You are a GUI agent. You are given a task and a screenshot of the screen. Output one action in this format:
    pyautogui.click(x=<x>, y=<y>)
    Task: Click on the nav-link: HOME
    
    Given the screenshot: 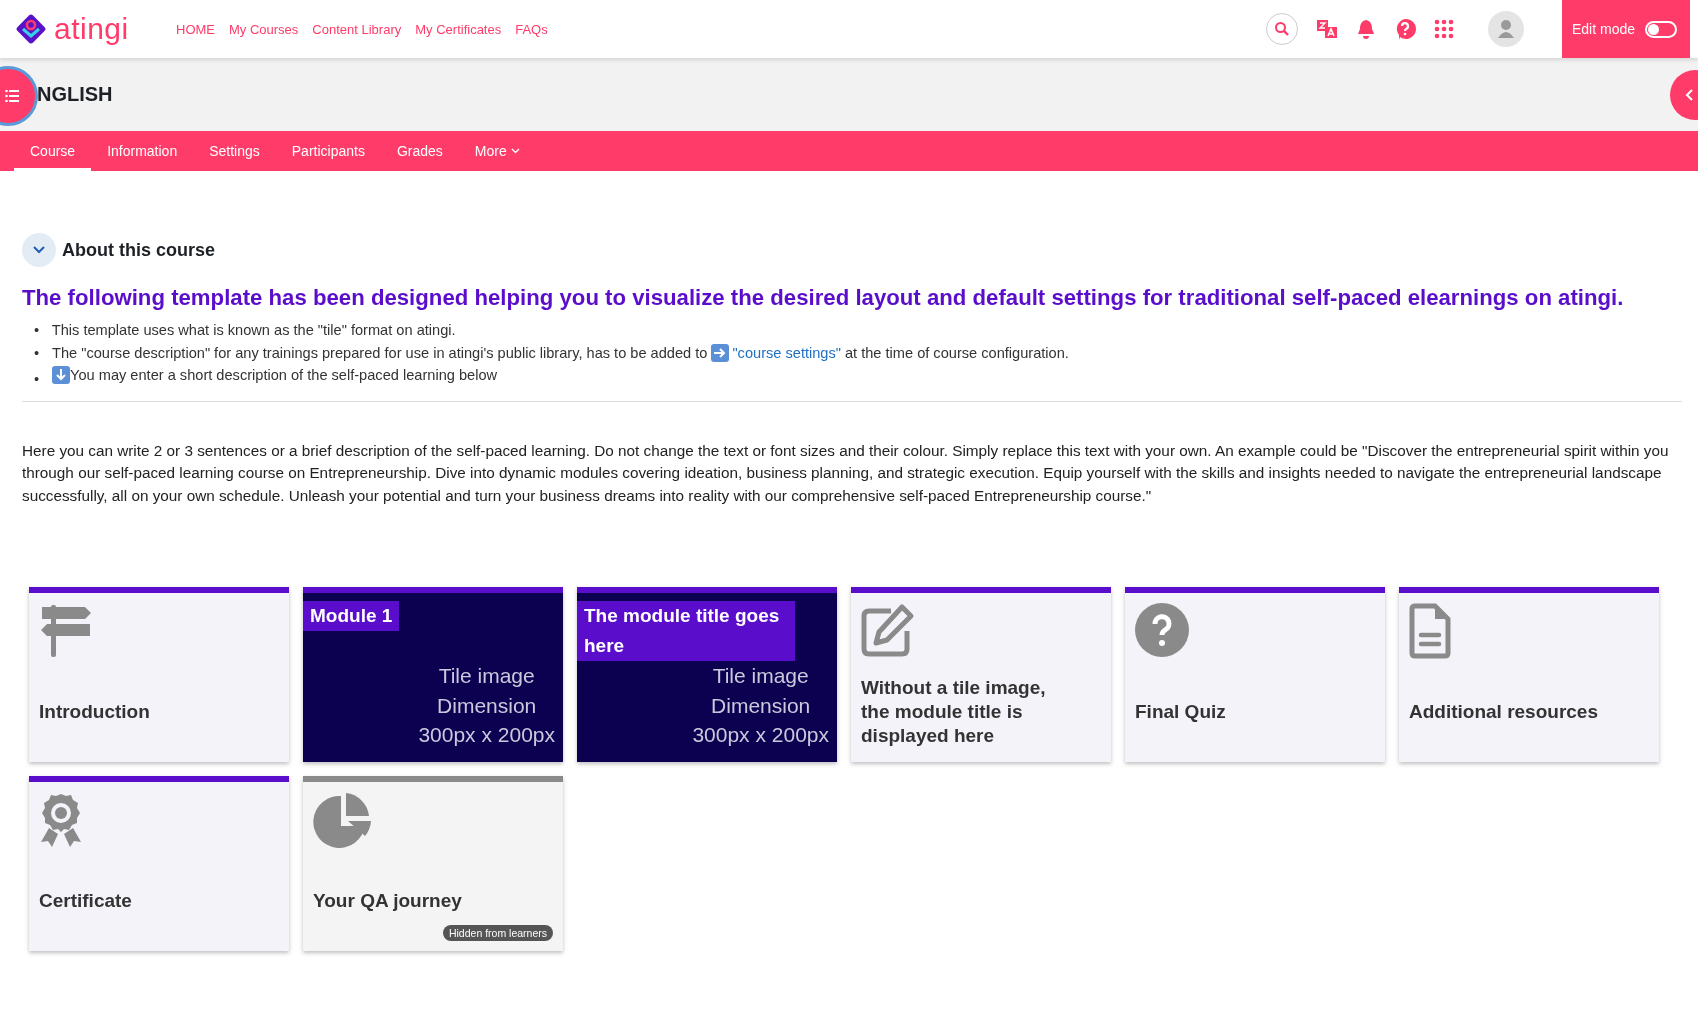 What is the action you would take?
    pyautogui.click(x=195, y=29)
    